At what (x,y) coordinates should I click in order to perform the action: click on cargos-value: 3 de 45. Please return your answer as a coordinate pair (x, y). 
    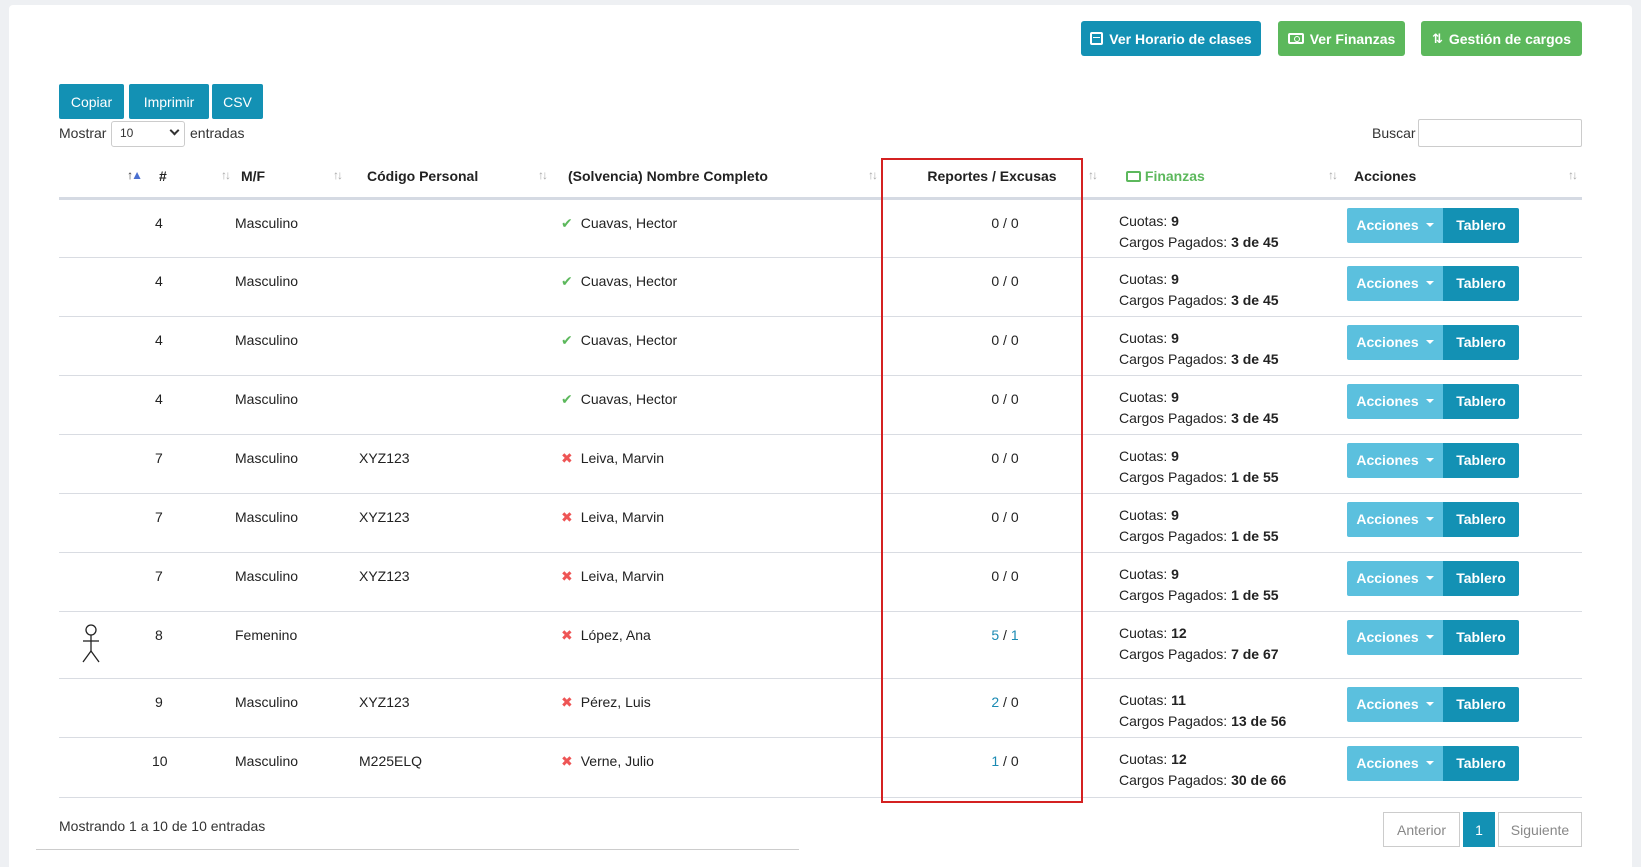
    Looking at the image, I should click on (1255, 241).